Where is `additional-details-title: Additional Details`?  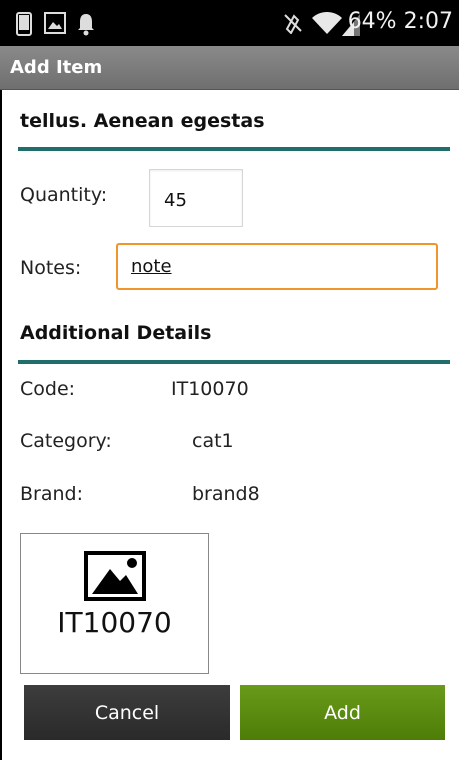 additional-details-title: Additional Details is located at coordinates (116, 333).